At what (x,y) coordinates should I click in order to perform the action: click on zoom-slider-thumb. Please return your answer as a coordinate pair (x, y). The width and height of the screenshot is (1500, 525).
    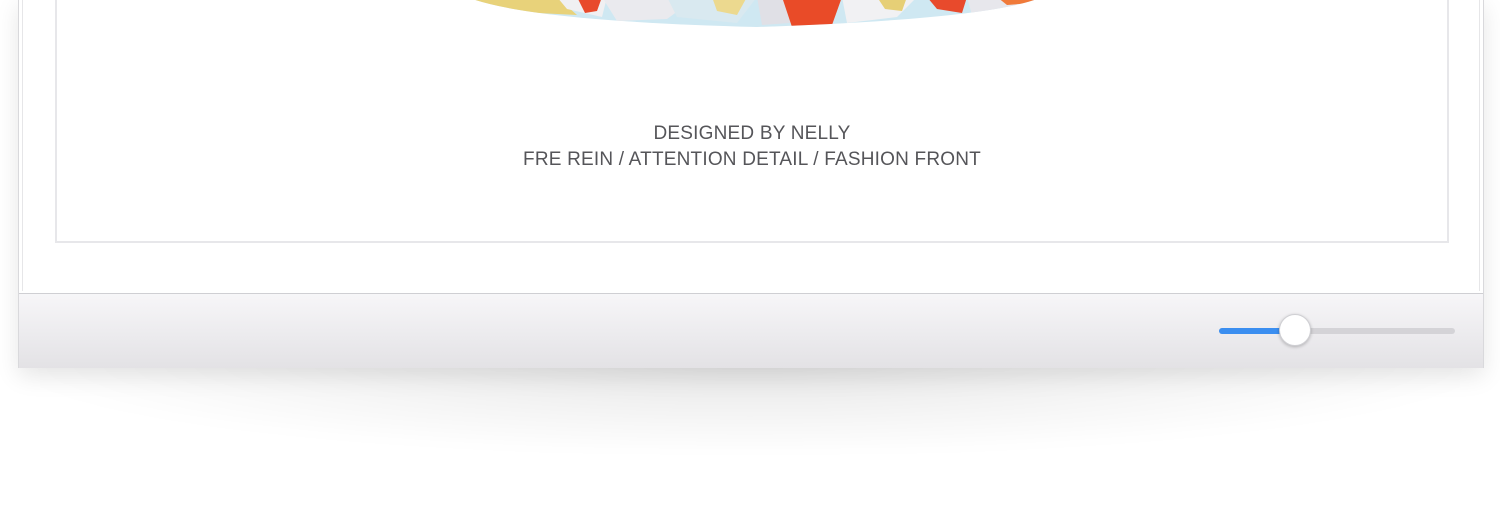
    Looking at the image, I should click on (1295, 330).